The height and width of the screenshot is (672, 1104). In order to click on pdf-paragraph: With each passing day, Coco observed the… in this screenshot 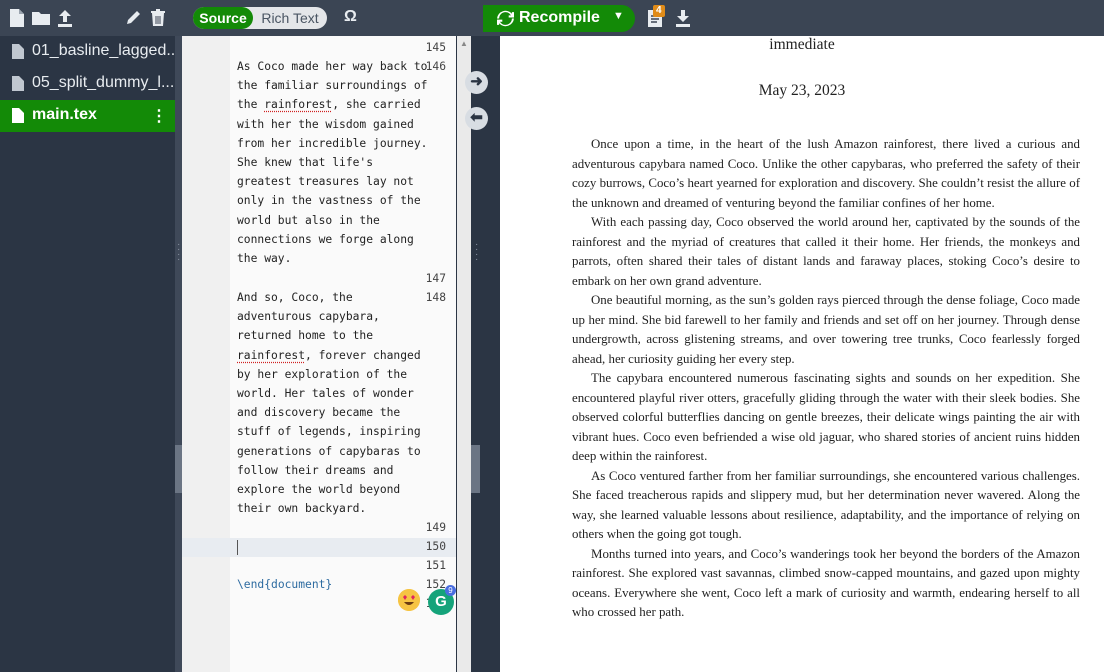, I will do `click(826, 251)`.